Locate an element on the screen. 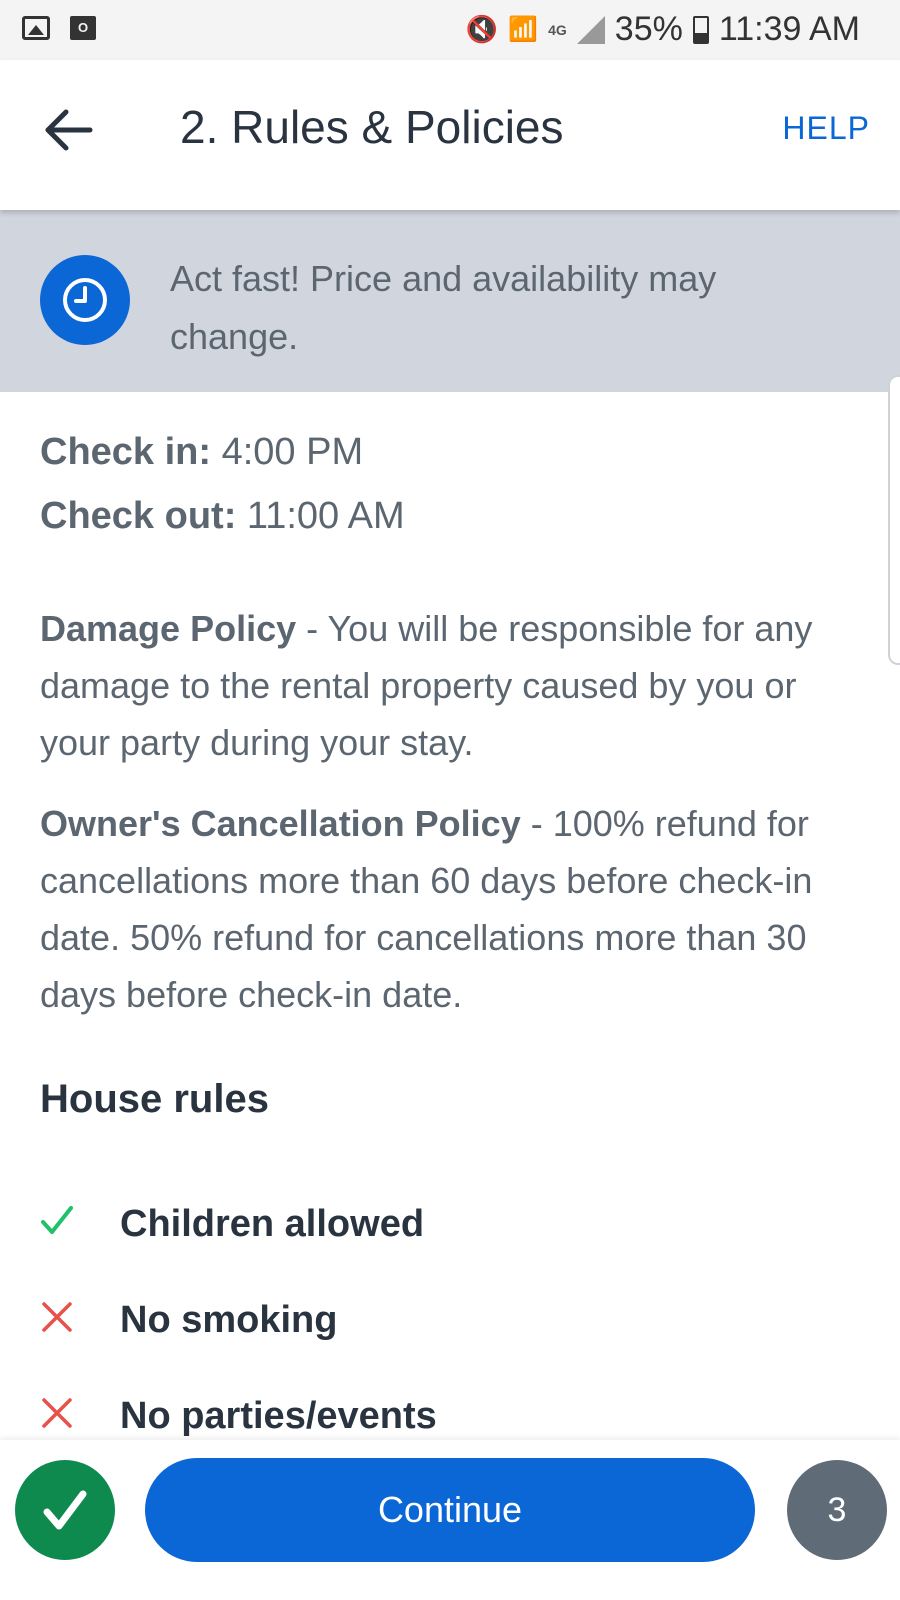  next-step-badge: 3 is located at coordinates (837, 1510).